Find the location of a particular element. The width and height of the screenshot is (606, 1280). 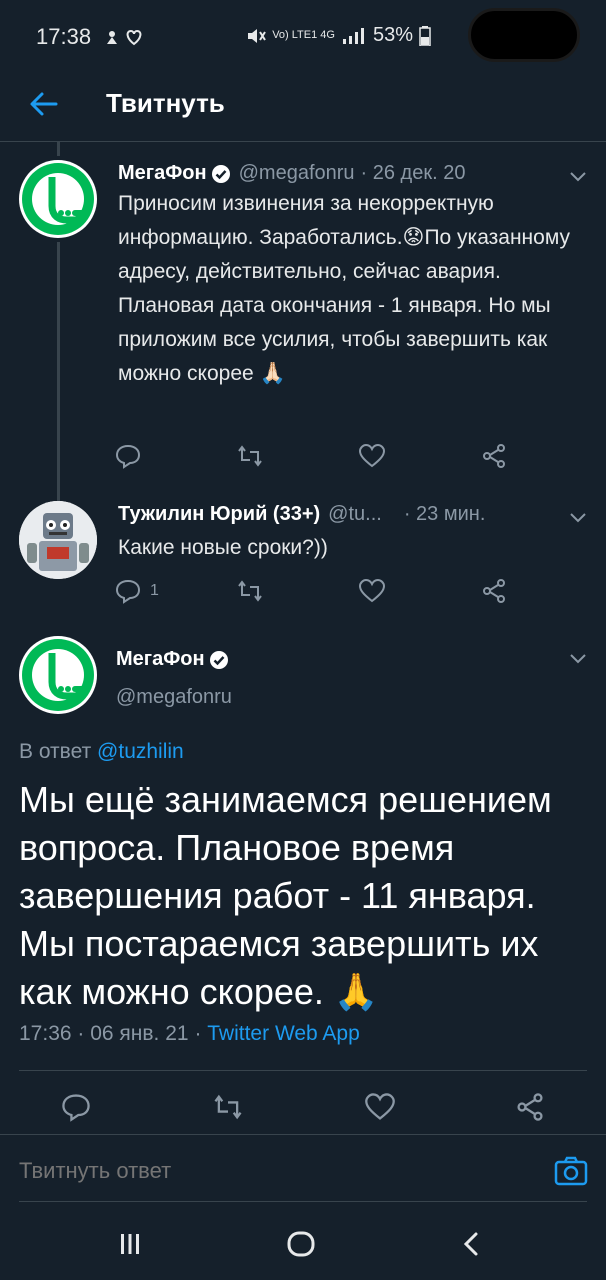

reply-to-link: @tuzhilin is located at coordinates (140, 751).